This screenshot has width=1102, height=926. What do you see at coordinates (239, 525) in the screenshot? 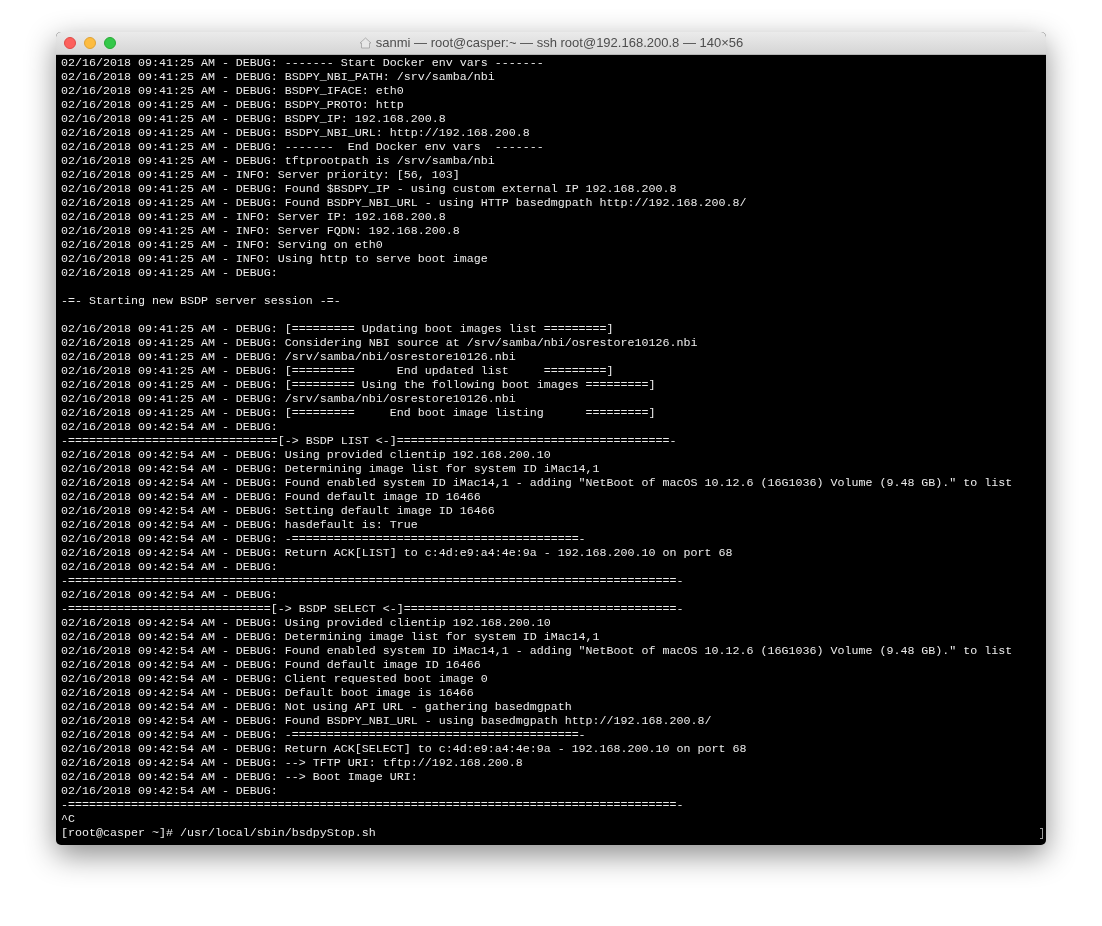
I see `log-line: 02/16/2018 09:42:54 AM - DEBUG: hasdefault is: True` at bounding box center [239, 525].